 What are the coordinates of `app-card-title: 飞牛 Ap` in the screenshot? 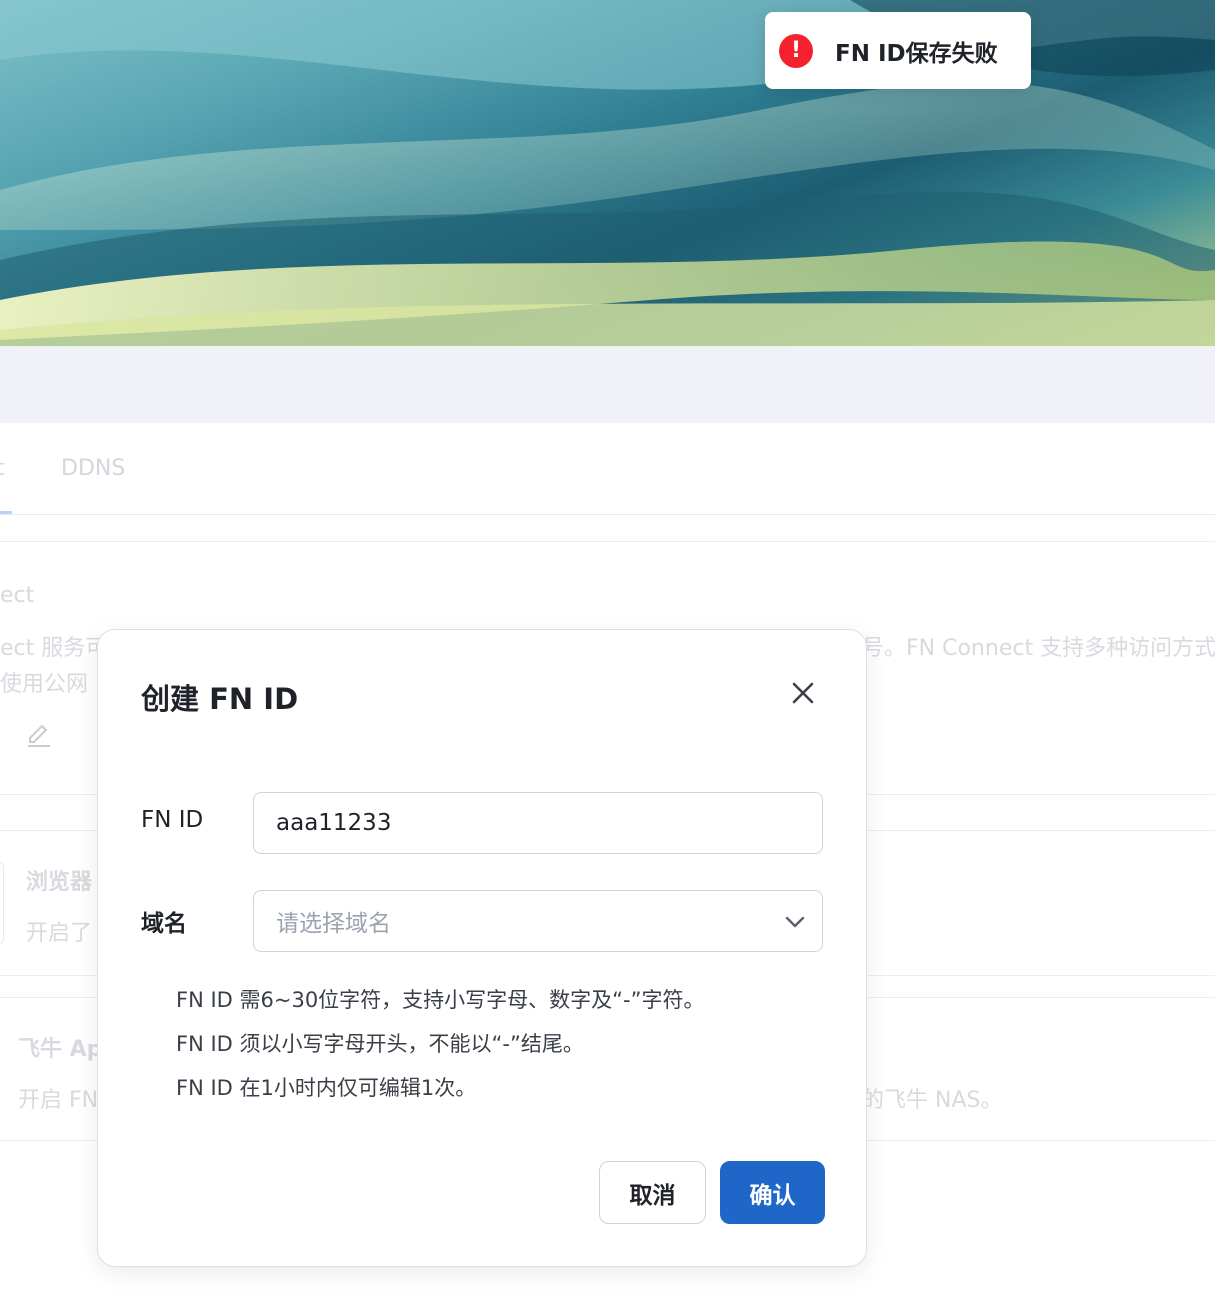 It's located at (60, 1049).